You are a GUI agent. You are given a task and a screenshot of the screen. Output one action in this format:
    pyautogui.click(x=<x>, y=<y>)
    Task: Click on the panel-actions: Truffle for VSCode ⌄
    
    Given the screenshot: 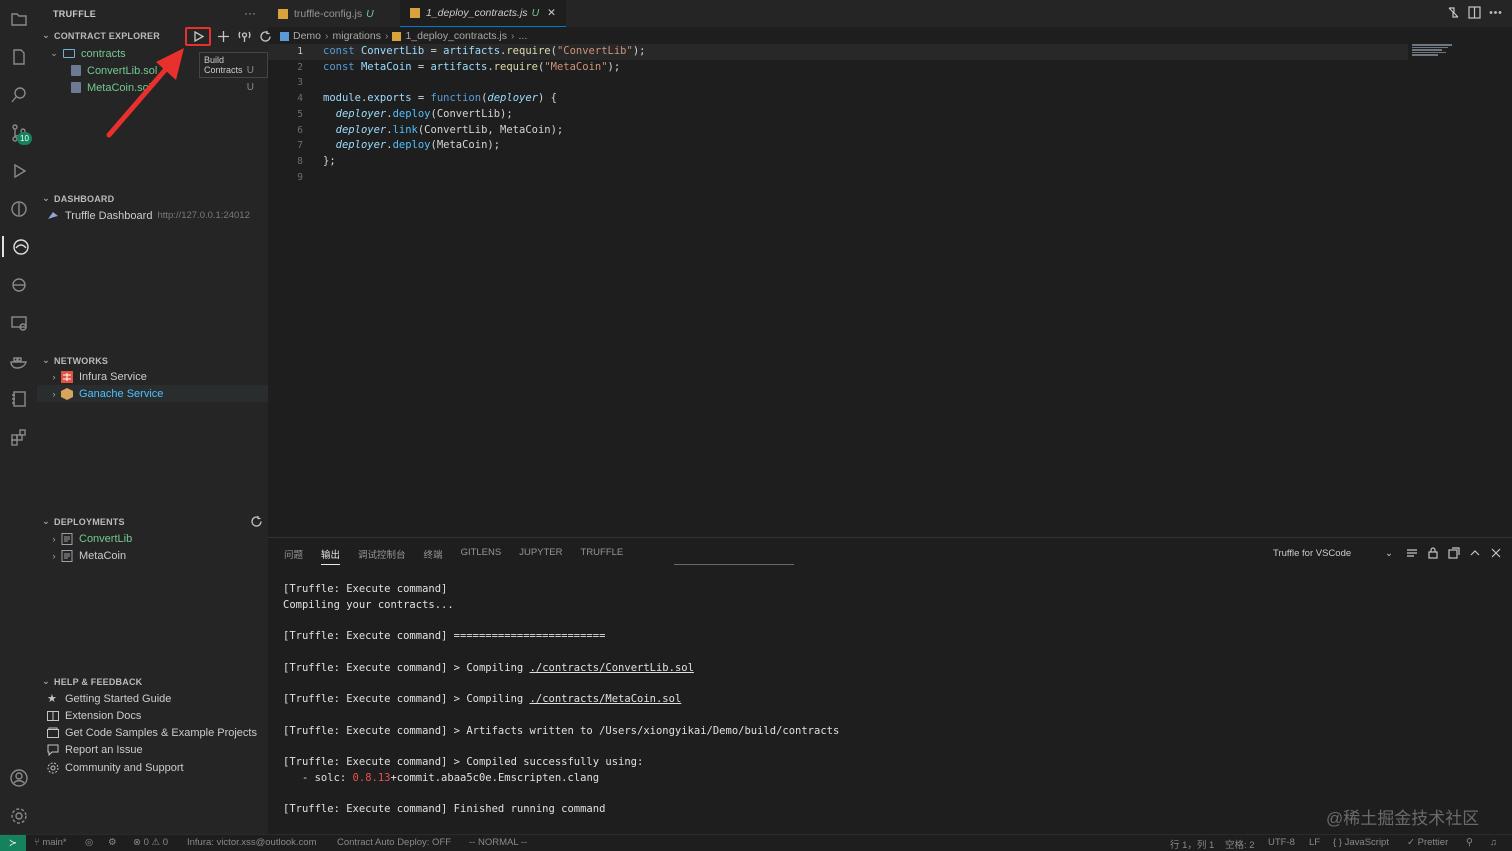 What is the action you would take?
    pyautogui.click(x=1385, y=553)
    